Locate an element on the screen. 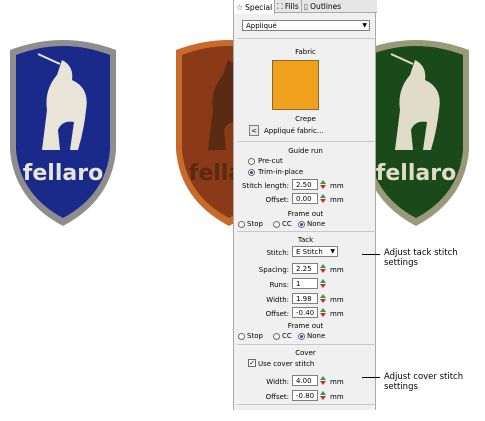 The height and width of the screenshot is (421, 485). outlines-icon: ▯ is located at coordinates (306, 6).